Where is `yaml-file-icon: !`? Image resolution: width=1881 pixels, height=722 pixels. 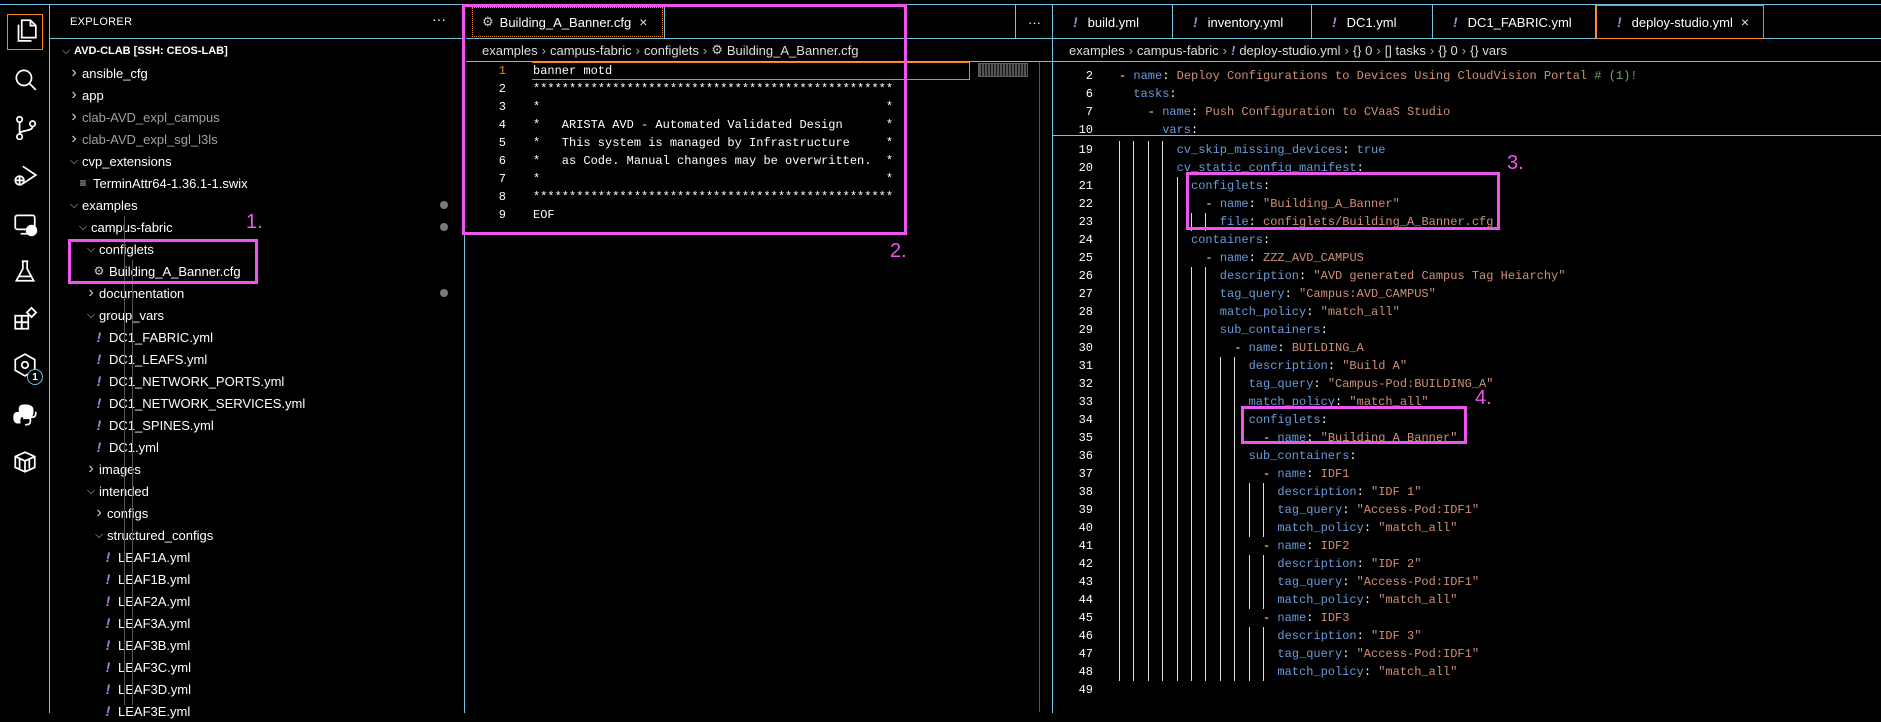 yaml-file-icon: ! is located at coordinates (99, 403).